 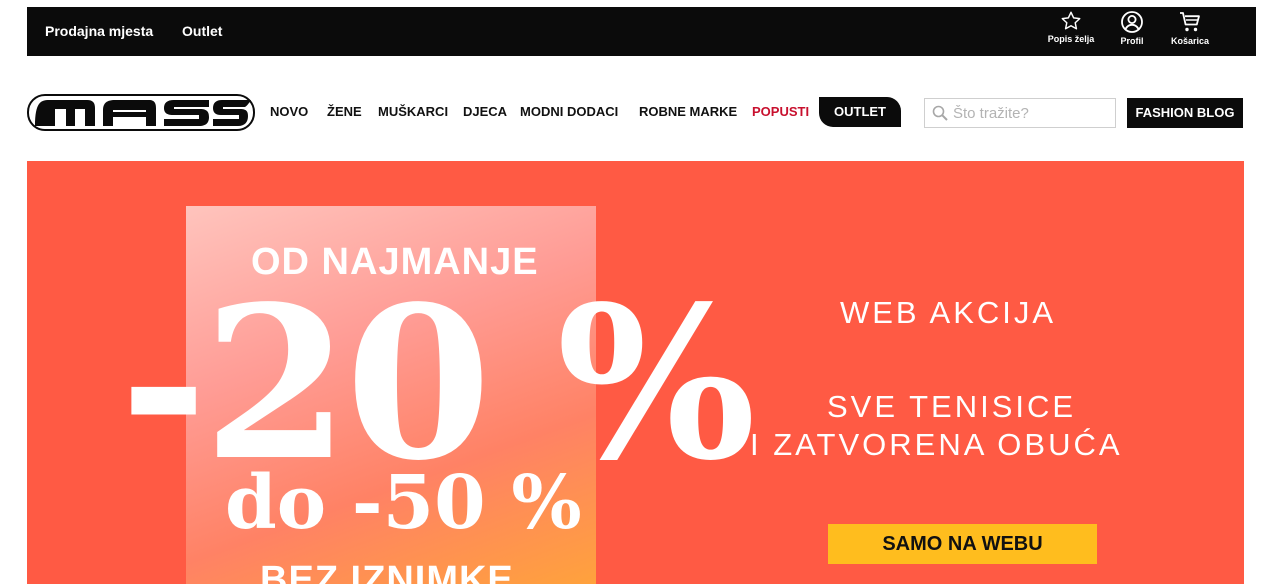 What do you see at coordinates (202, 31) in the screenshot?
I see `outlet-top-link: Outlet` at bounding box center [202, 31].